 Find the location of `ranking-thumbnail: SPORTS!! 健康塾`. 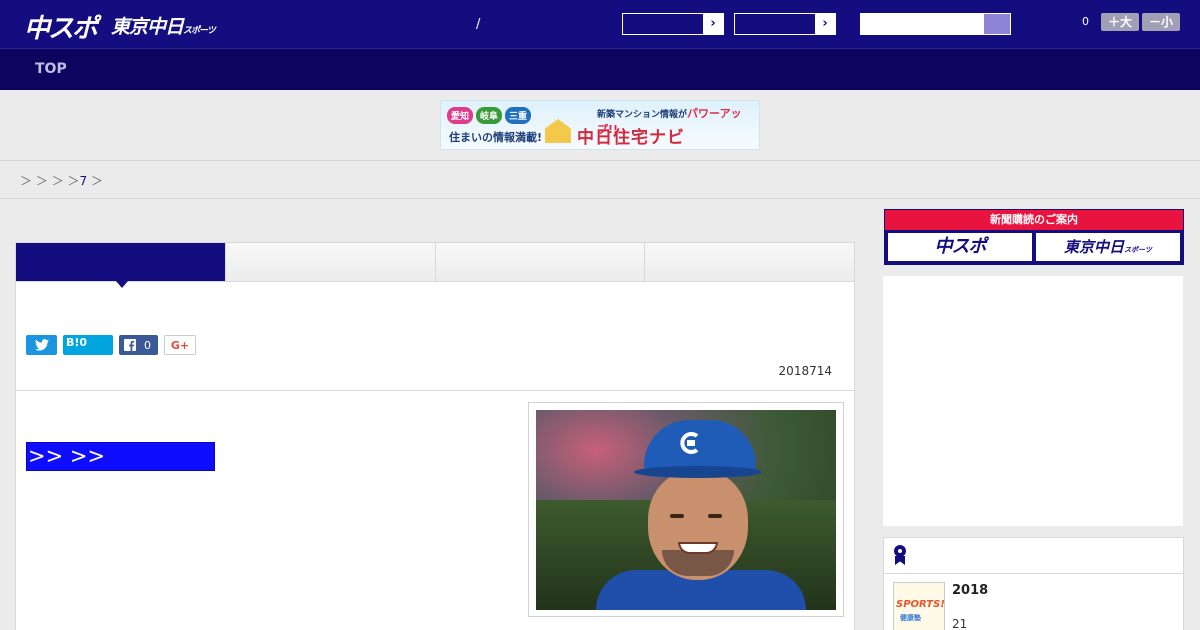

ranking-thumbnail: SPORTS!! 健康塾 is located at coordinates (919, 606).